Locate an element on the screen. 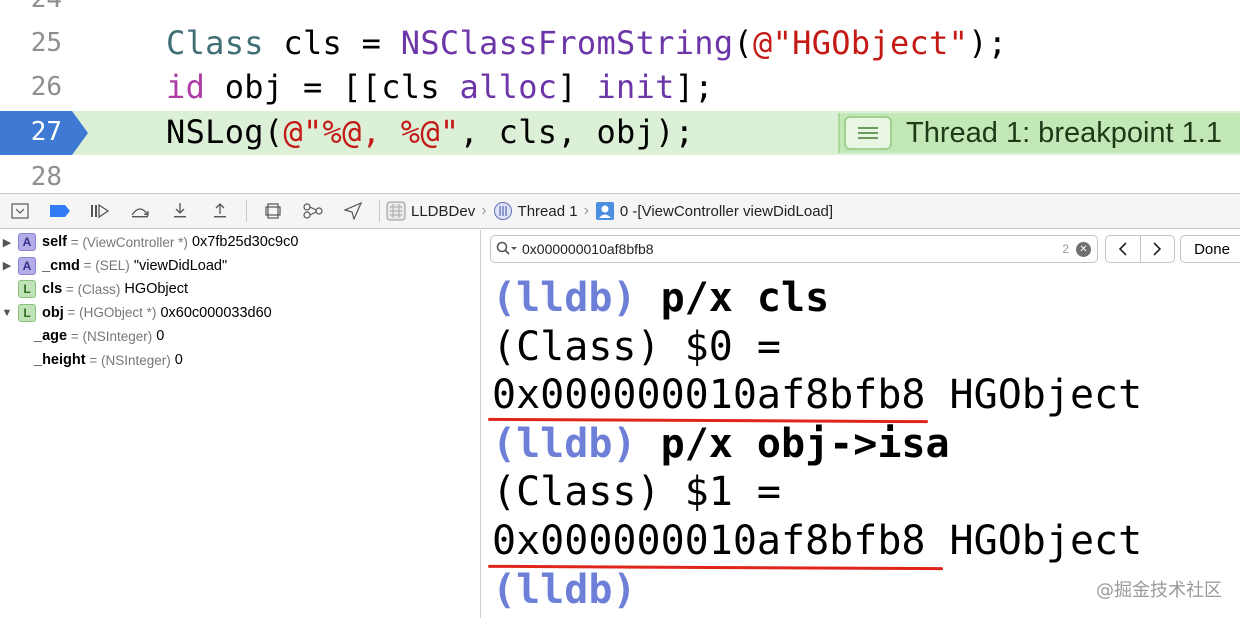 The height and width of the screenshot is (618, 1240). memory-graph-button is located at coordinates (313, 211).